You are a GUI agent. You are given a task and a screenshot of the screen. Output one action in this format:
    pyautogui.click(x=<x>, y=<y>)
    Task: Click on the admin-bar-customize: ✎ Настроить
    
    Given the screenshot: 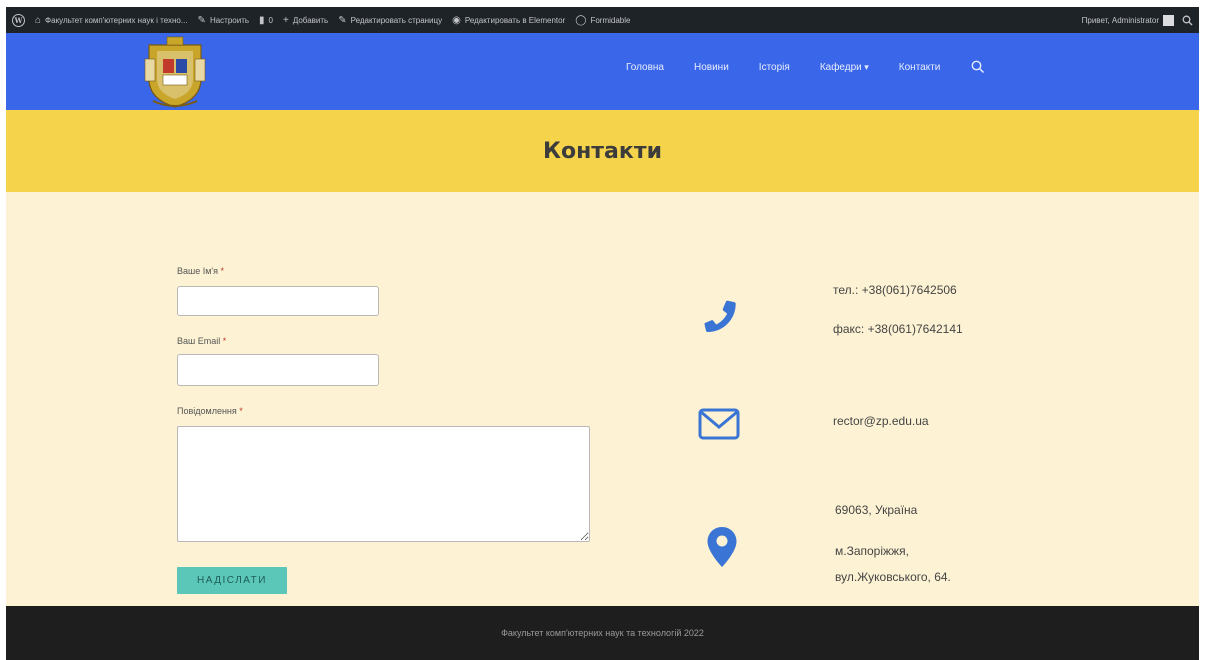 What is the action you would take?
    pyautogui.click(x=223, y=20)
    